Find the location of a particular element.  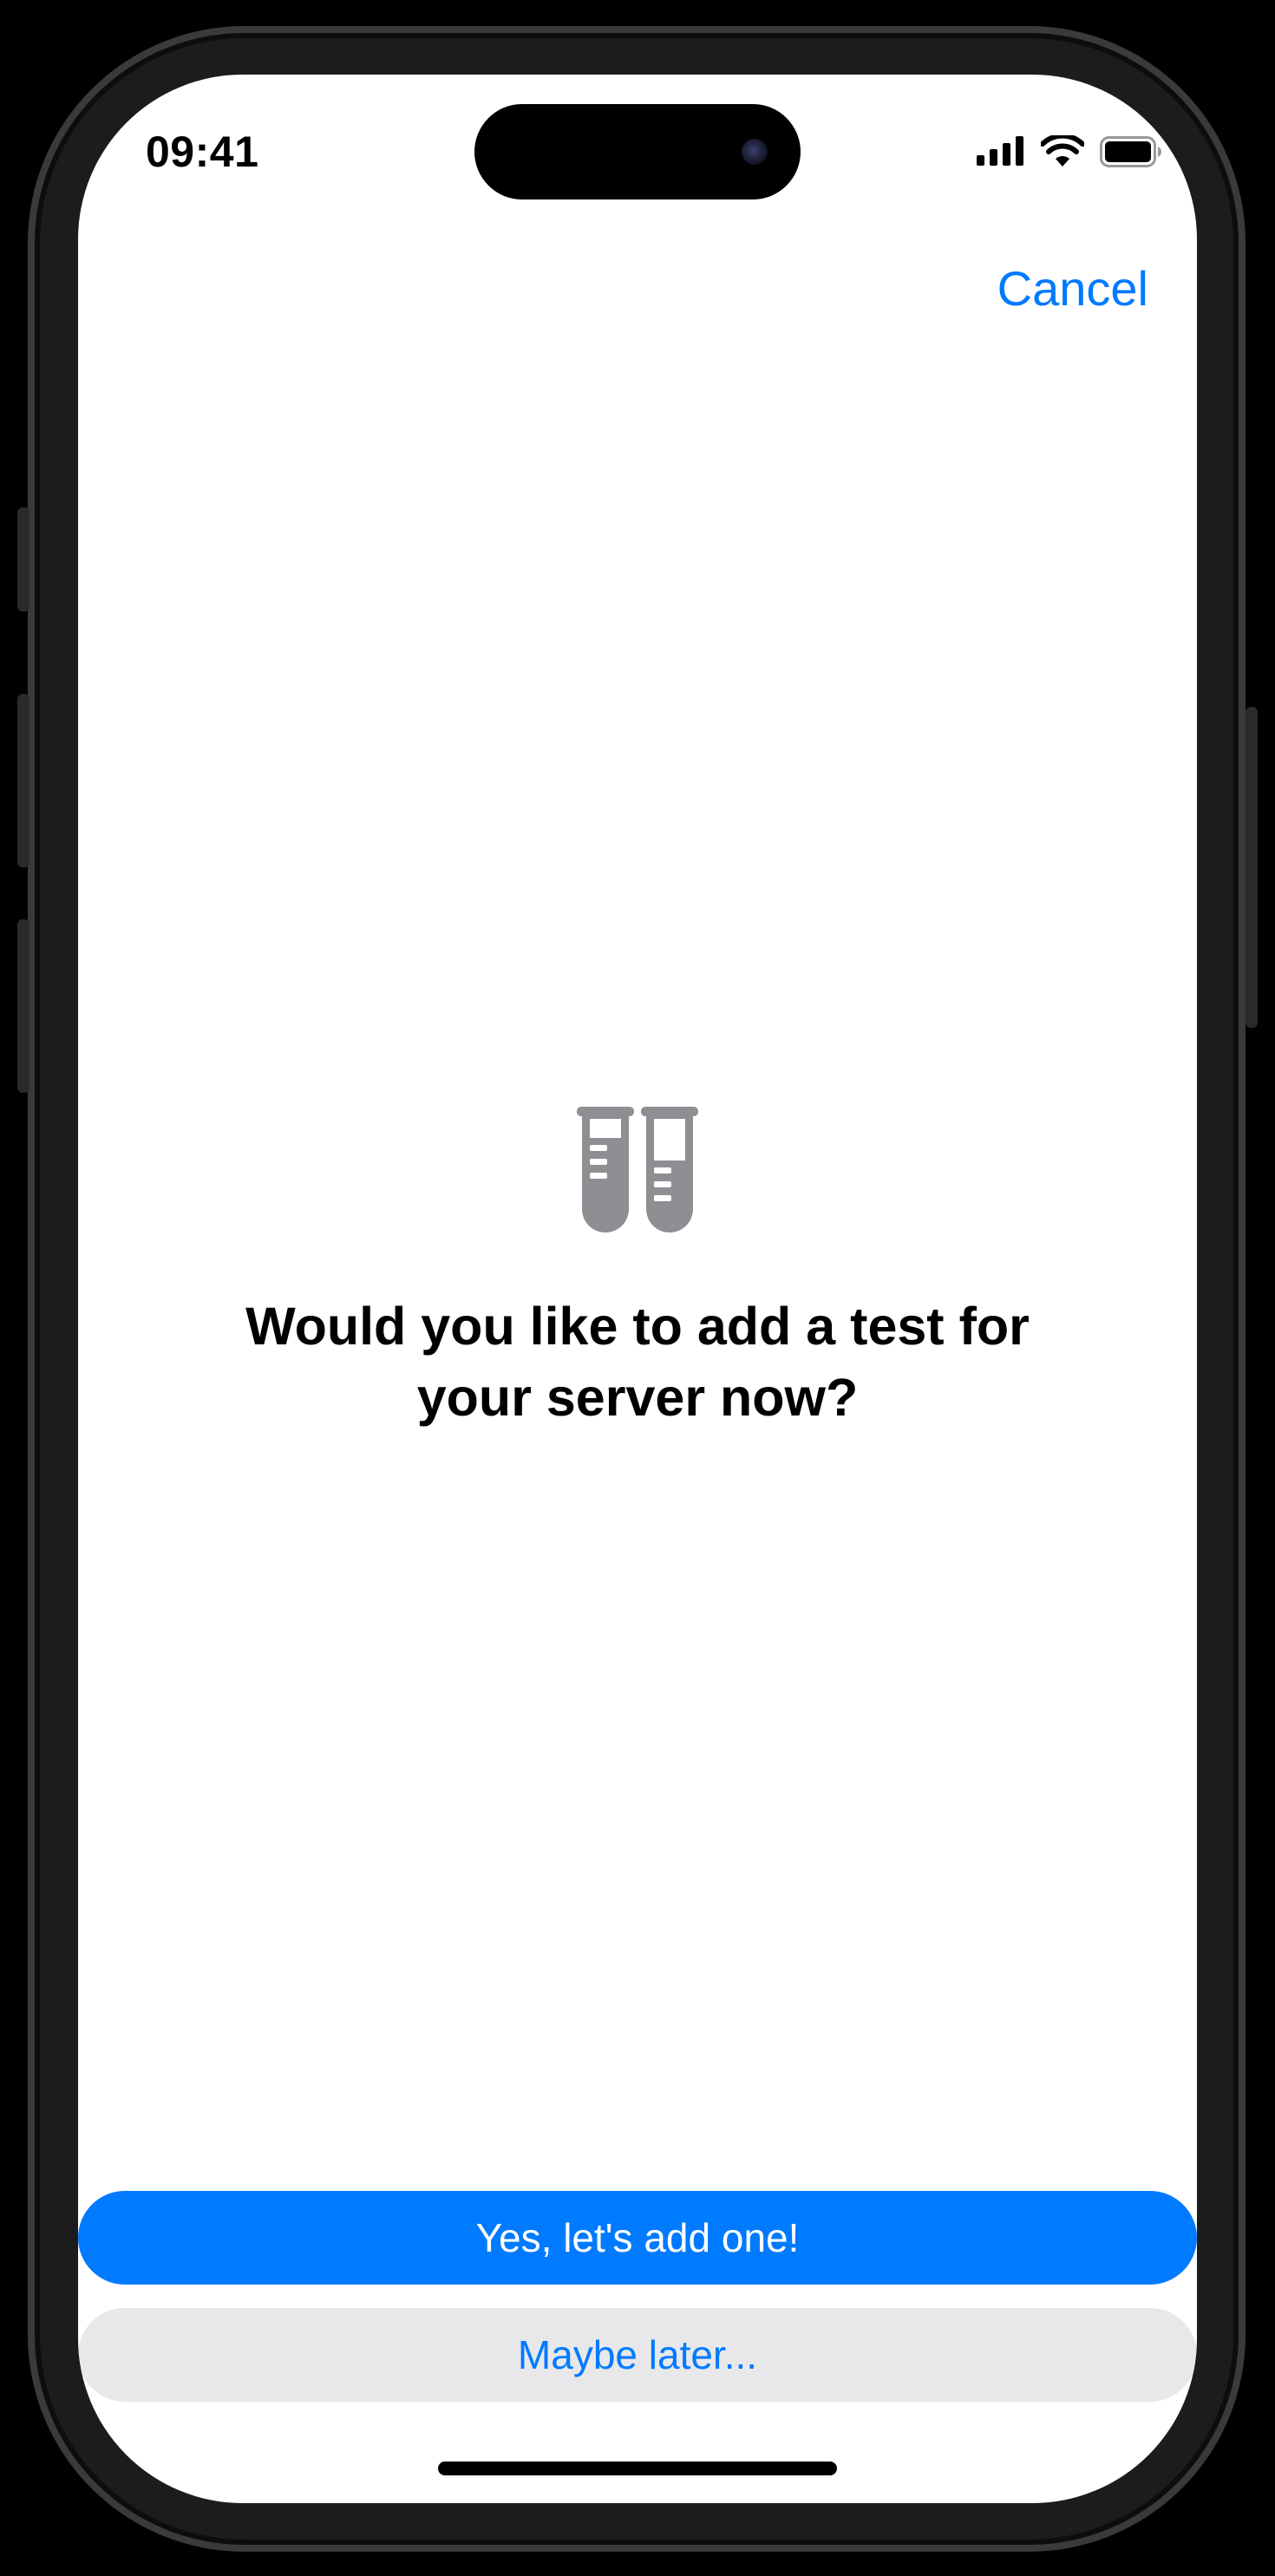

status-icons is located at coordinates (1069, 151).